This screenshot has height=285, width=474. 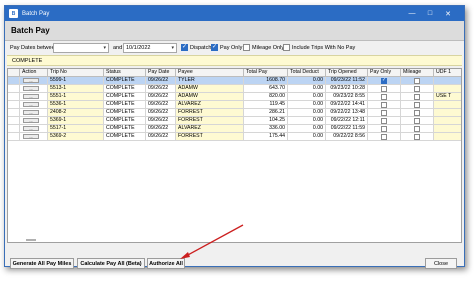 What do you see at coordinates (184, 47) in the screenshot?
I see `dispatch-checkbox` at bounding box center [184, 47].